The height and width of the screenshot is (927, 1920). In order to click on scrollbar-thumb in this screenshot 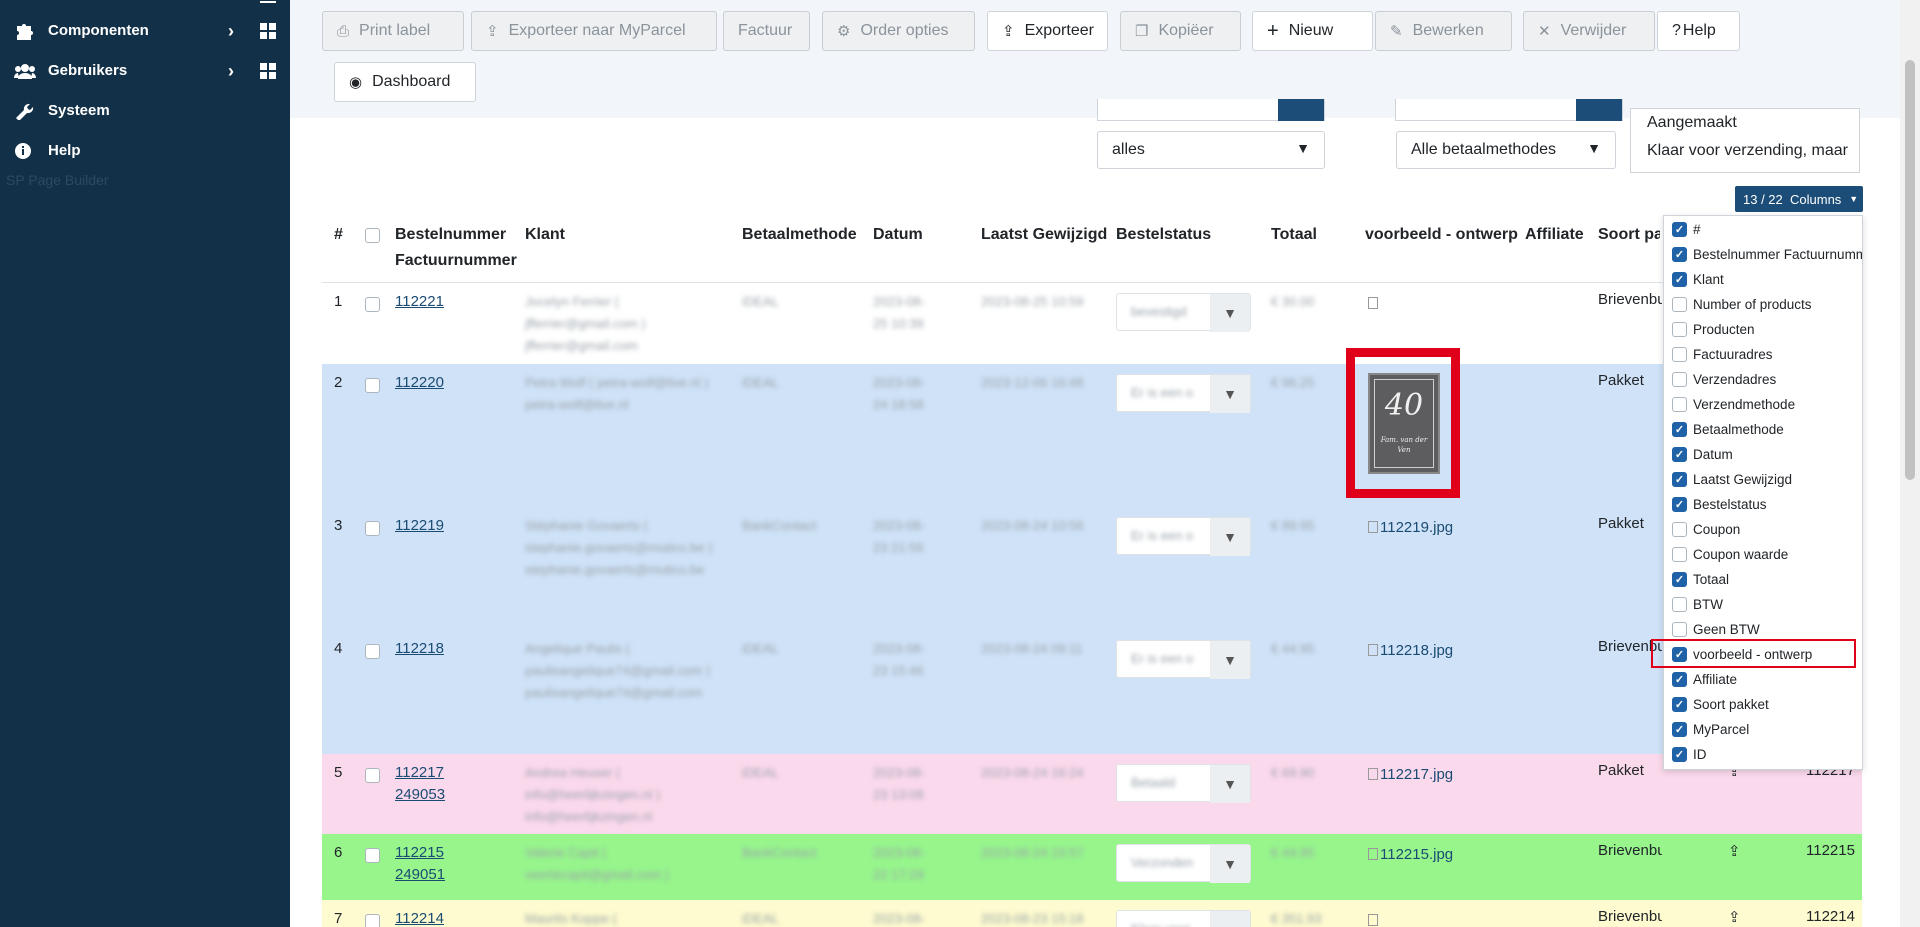, I will do `click(1910, 270)`.